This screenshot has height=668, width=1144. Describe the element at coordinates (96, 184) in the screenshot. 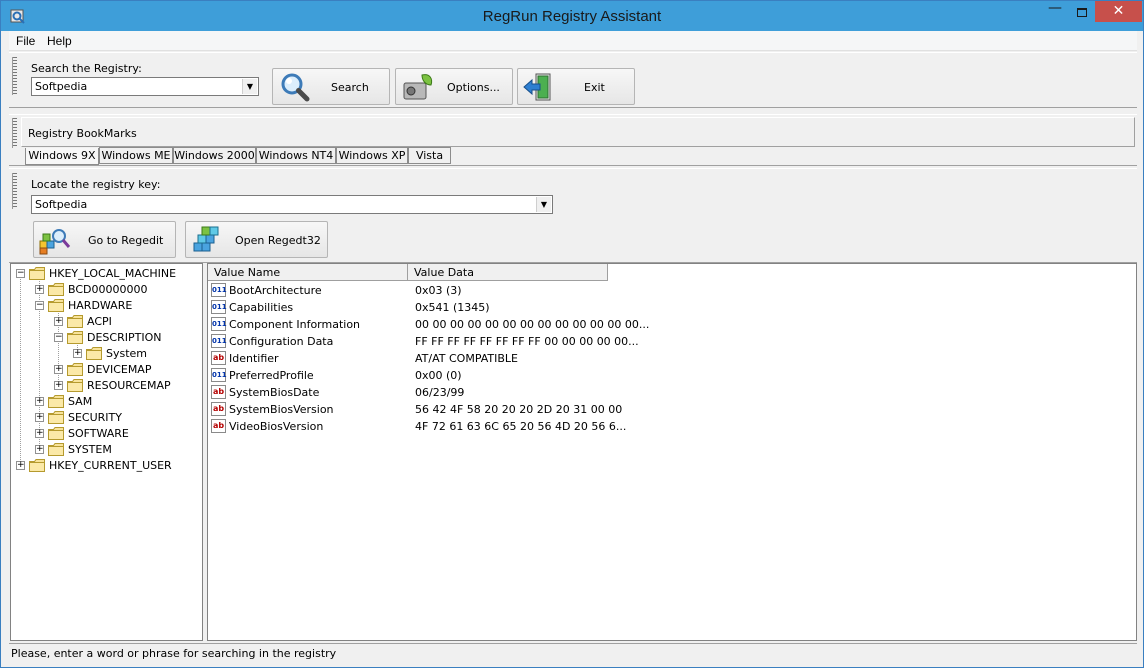

I see `locate-label: Locate the registry key:` at that location.